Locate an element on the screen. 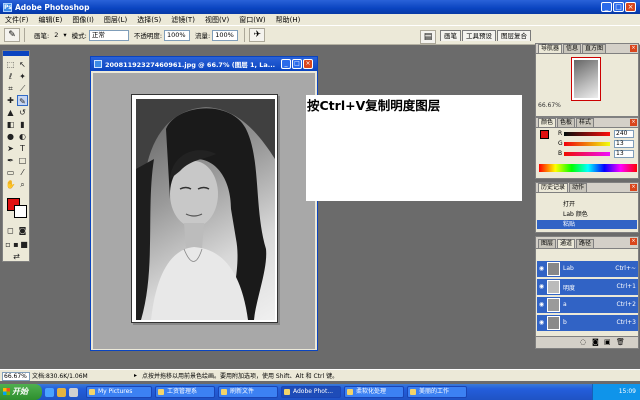 The image size is (640, 400). new-channel-icon: ▣ is located at coordinates (607, 342).